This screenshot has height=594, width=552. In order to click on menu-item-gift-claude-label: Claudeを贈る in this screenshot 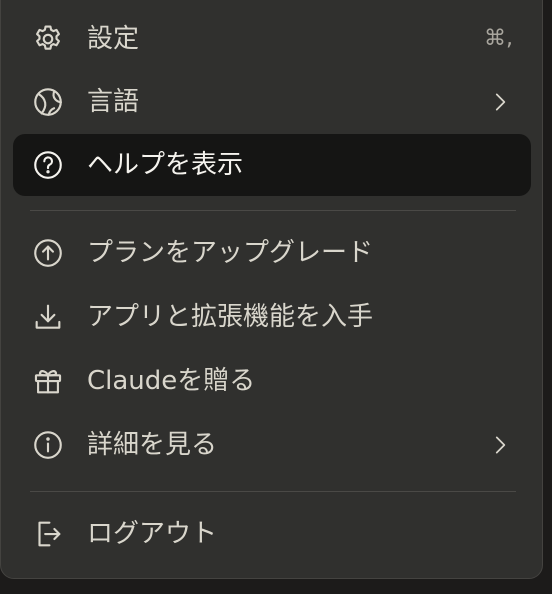, I will do `click(171, 381)`.